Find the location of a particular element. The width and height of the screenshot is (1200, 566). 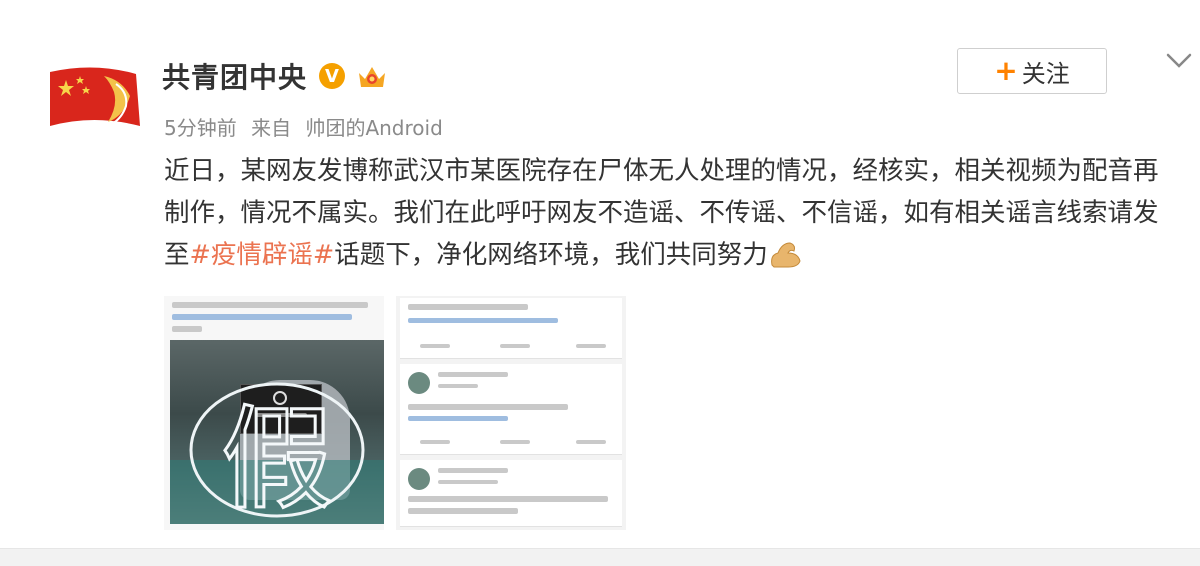

card-divider is located at coordinates (600, 557).